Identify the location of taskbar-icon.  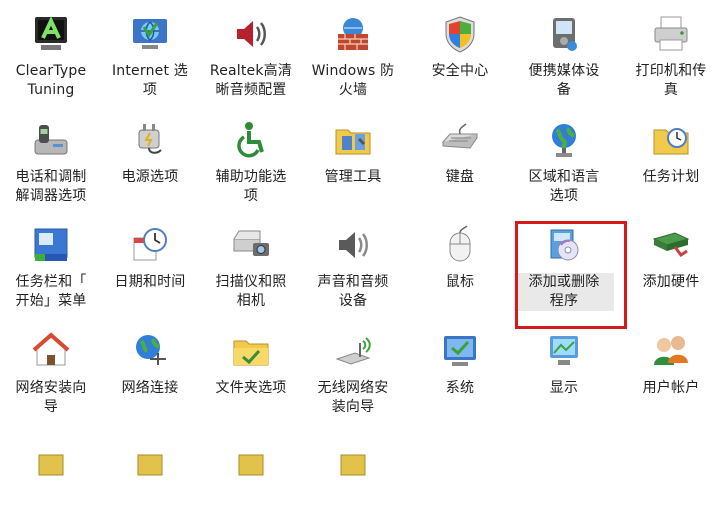
(51, 245).